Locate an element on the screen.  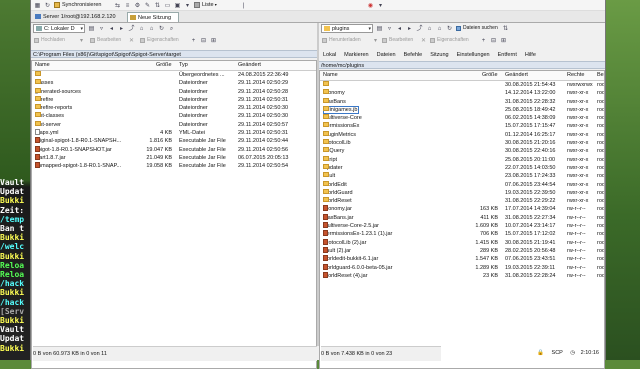
menu-item: Hilfe is located at coordinates (530, 55).